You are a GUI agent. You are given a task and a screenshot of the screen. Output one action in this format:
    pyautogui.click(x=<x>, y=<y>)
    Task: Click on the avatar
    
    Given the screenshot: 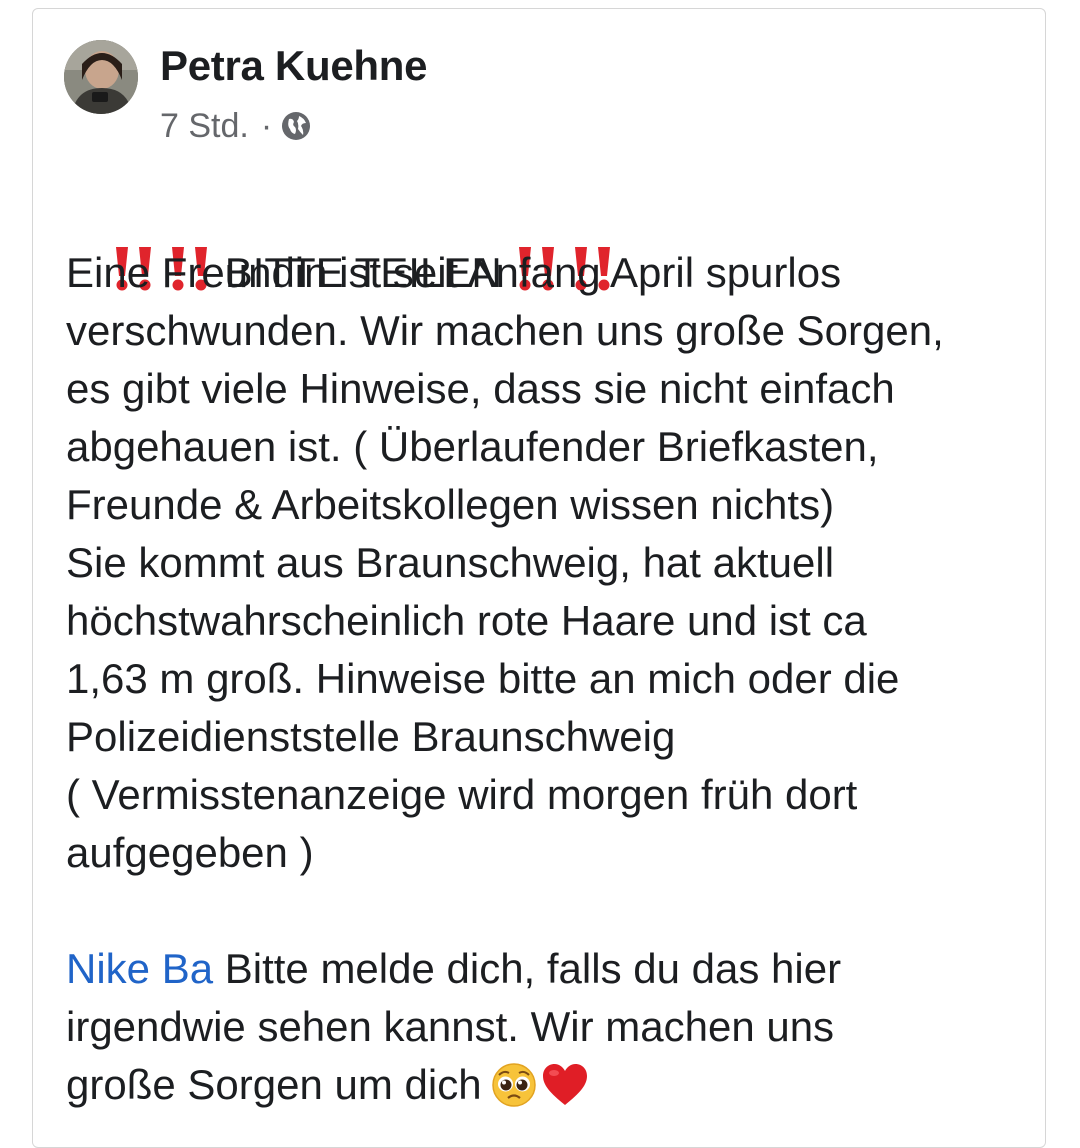 What is the action you would take?
    pyautogui.click(x=101, y=77)
    